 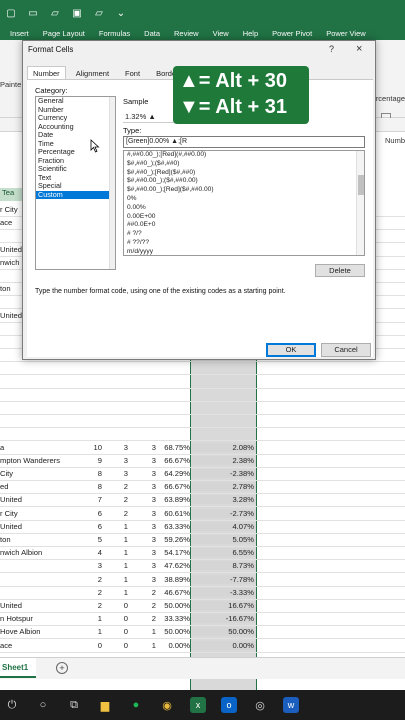 What do you see at coordinates (174, 565) in the screenshot?
I see `cell-e: 47.62%` at bounding box center [174, 565].